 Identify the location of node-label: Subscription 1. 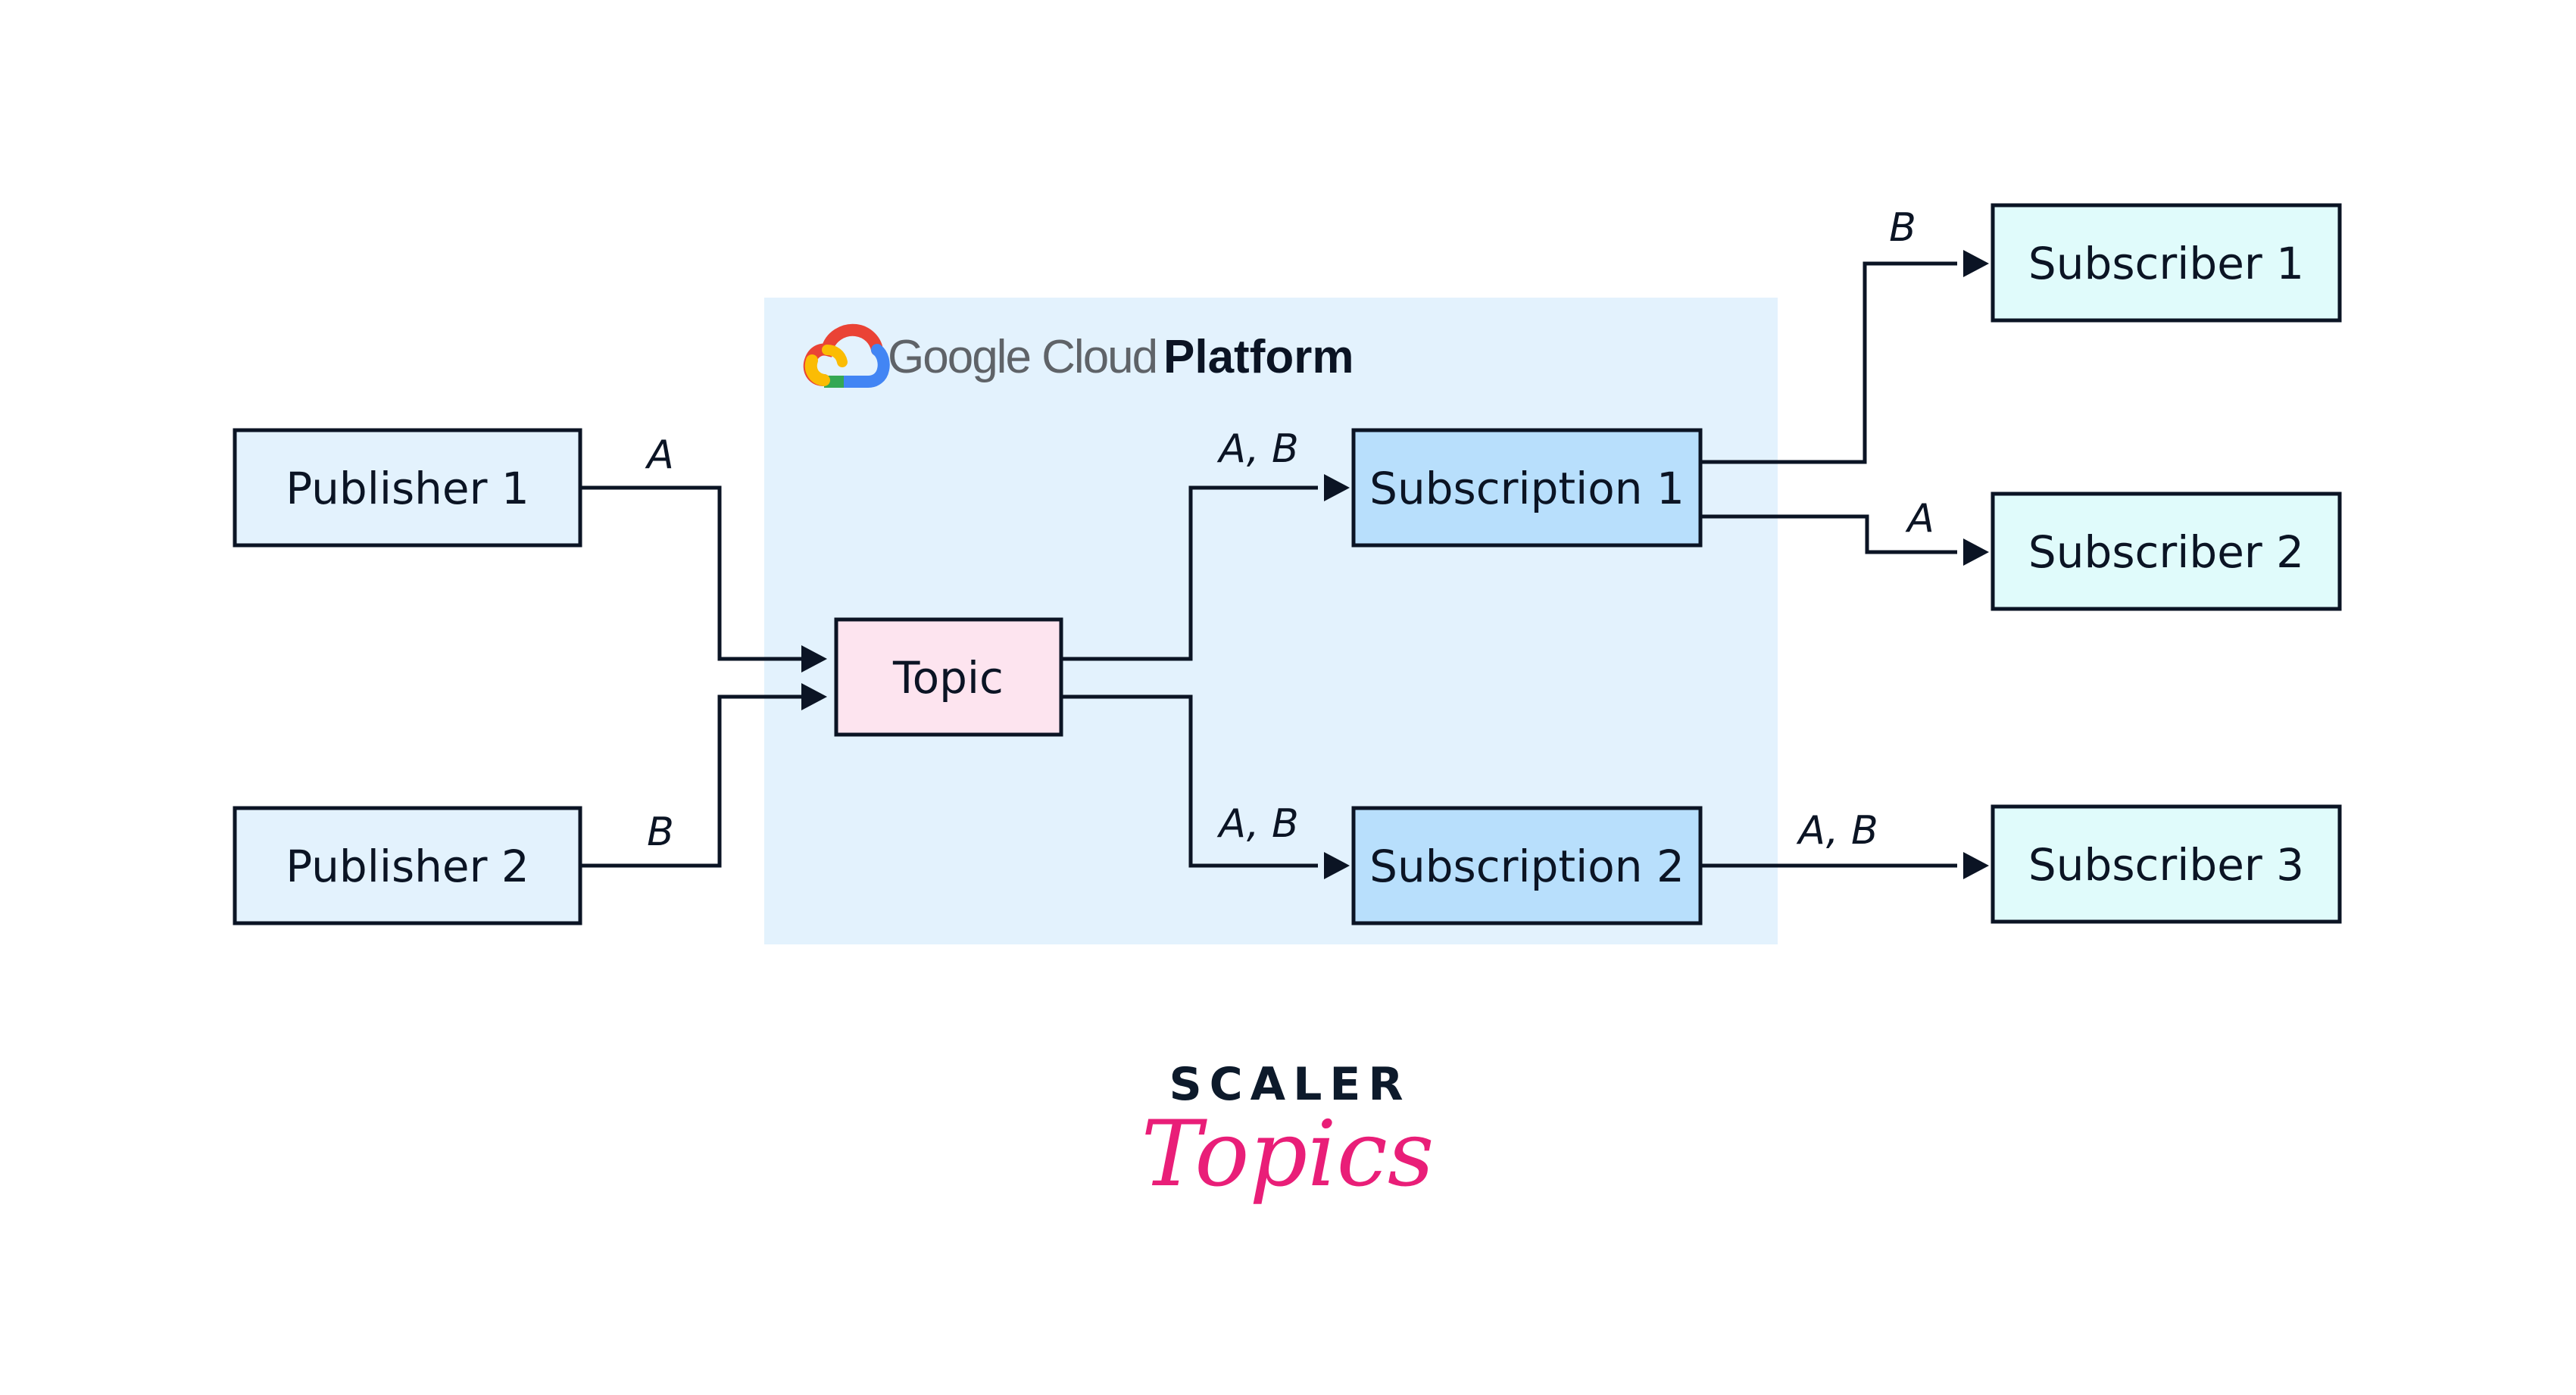
(1527, 488).